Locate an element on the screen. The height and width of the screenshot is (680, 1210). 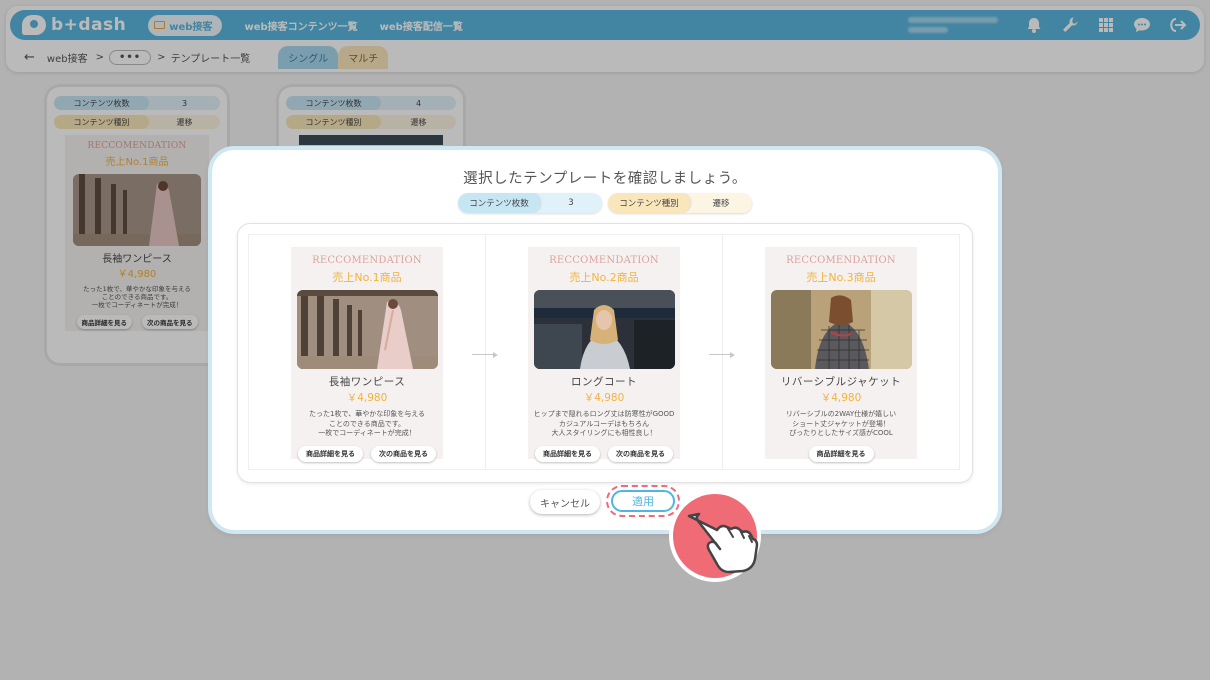
template-buttons: 商品詳細を見る is located at coordinates (841, 454).